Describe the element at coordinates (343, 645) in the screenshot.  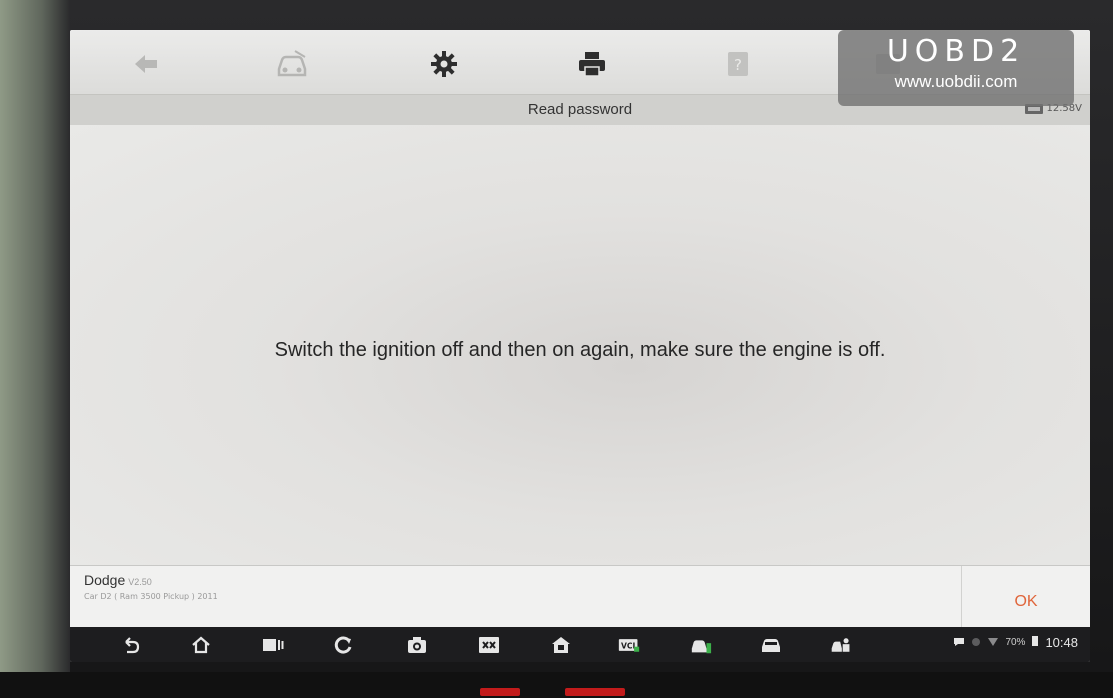
I see `refresh-icon` at that location.